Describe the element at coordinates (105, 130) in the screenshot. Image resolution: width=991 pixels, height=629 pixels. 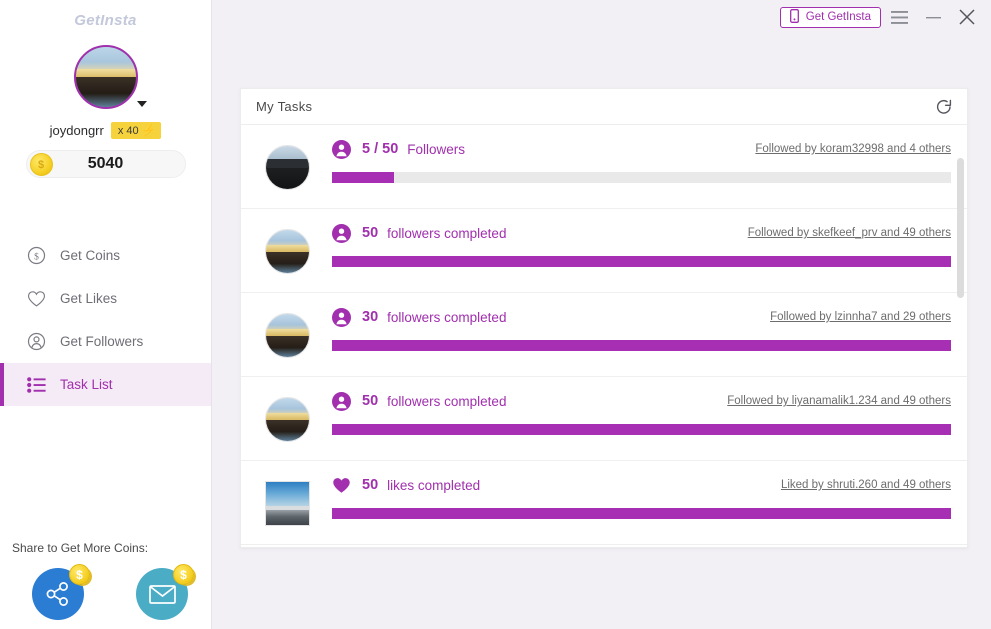
I see `profile-user-line: joydongrr x 40 ⚡` at that location.